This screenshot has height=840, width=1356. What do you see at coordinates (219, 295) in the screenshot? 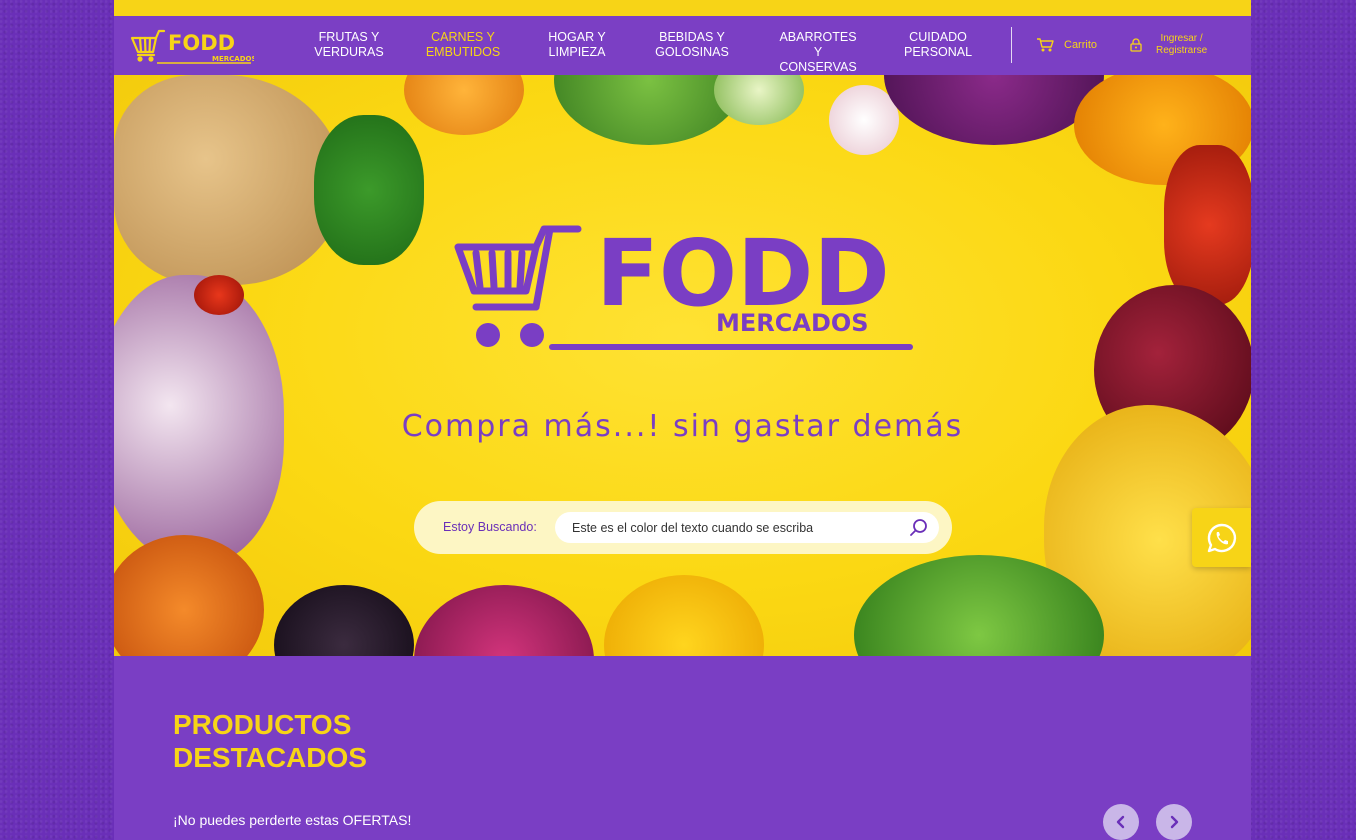
I see `chili-decoration` at bounding box center [219, 295].